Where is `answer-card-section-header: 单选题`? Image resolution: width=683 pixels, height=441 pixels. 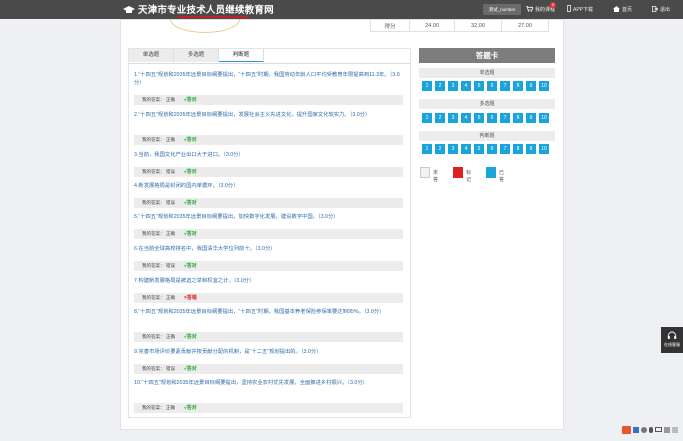 answer-card-section-header: 单选题 is located at coordinates (487, 73).